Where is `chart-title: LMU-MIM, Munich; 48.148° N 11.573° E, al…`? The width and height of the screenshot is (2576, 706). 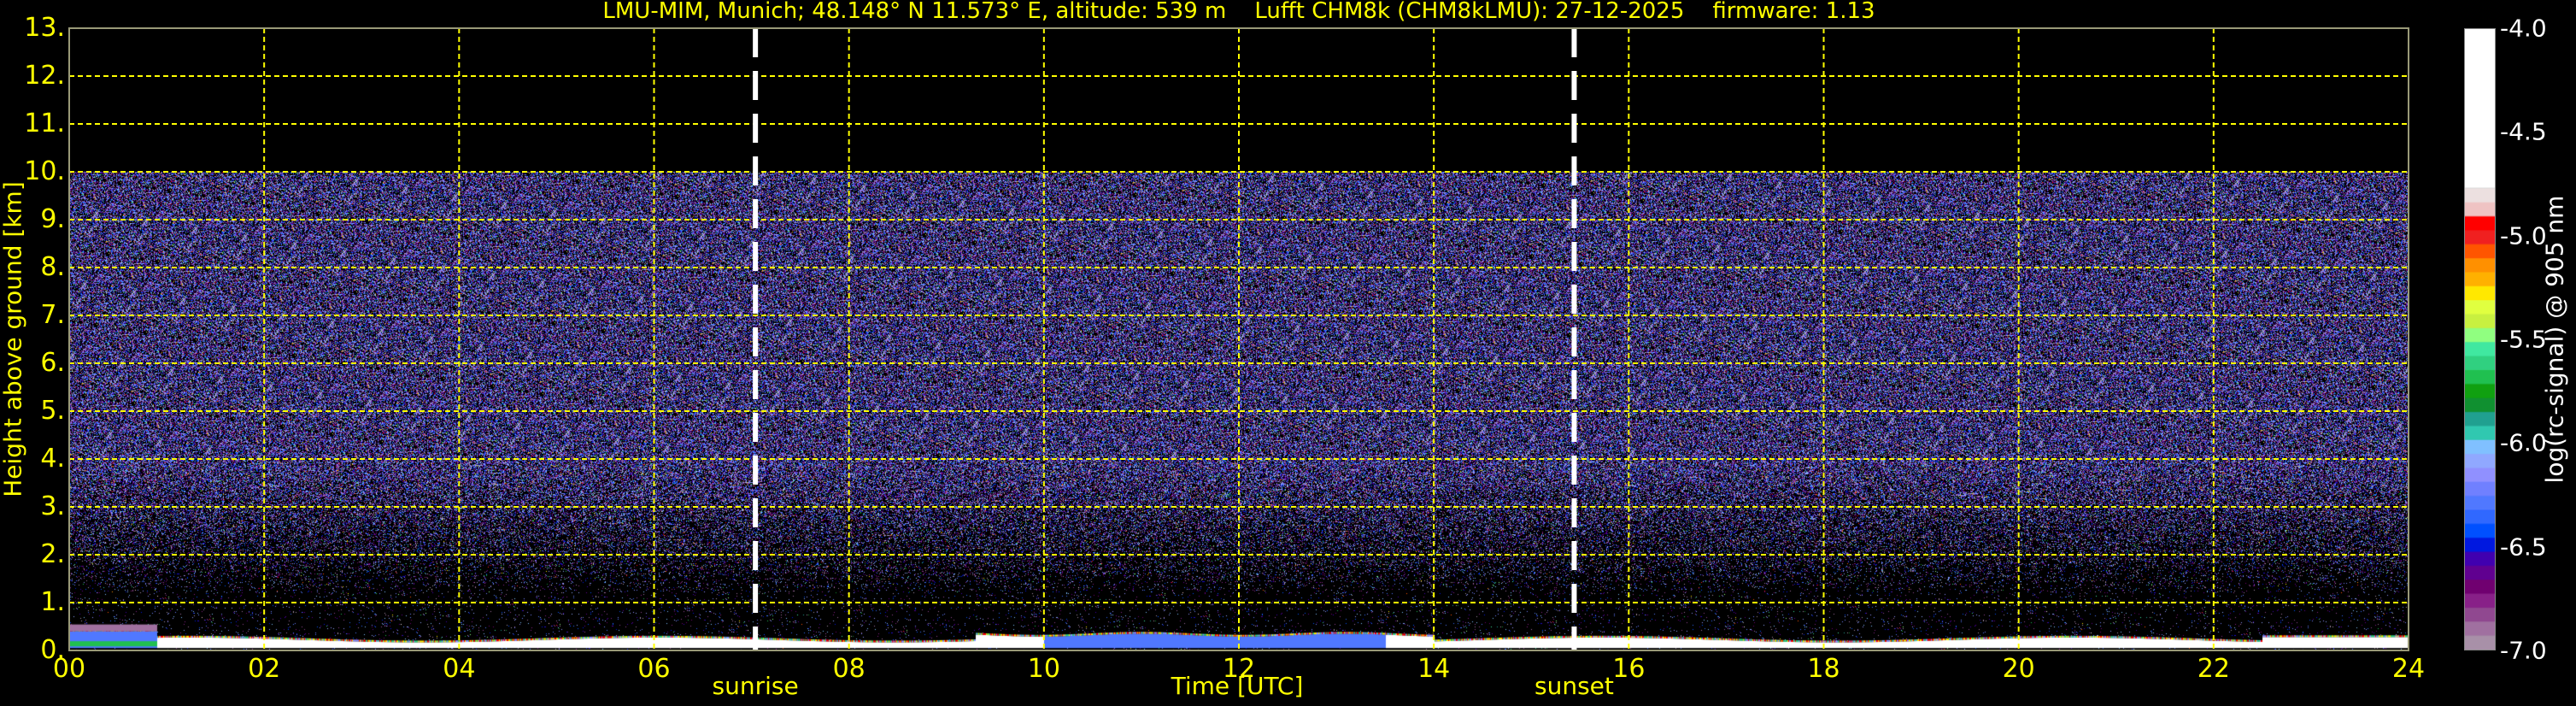 chart-title: LMU-MIM, Munich; 48.148° N 11.573° E, al… is located at coordinates (1238, 12).